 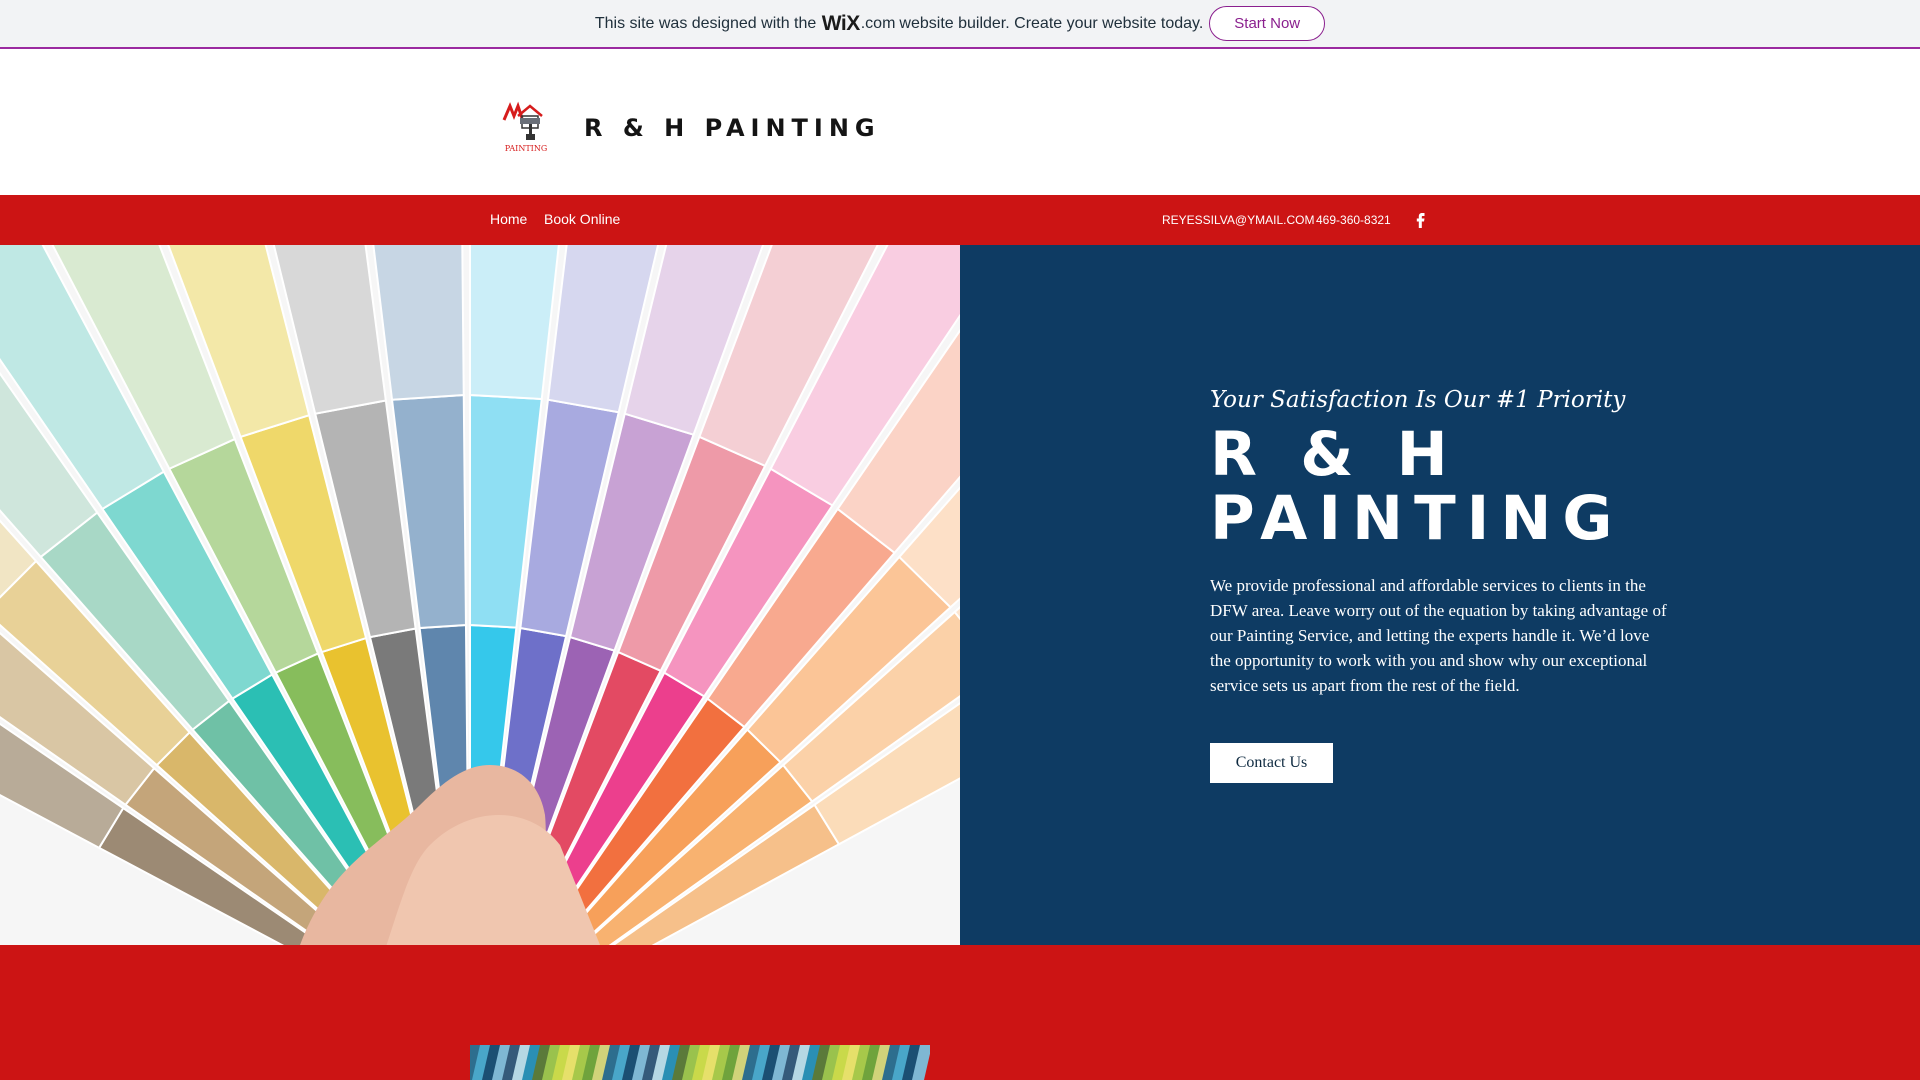 I want to click on facebook-icon, so click(x=1420, y=220).